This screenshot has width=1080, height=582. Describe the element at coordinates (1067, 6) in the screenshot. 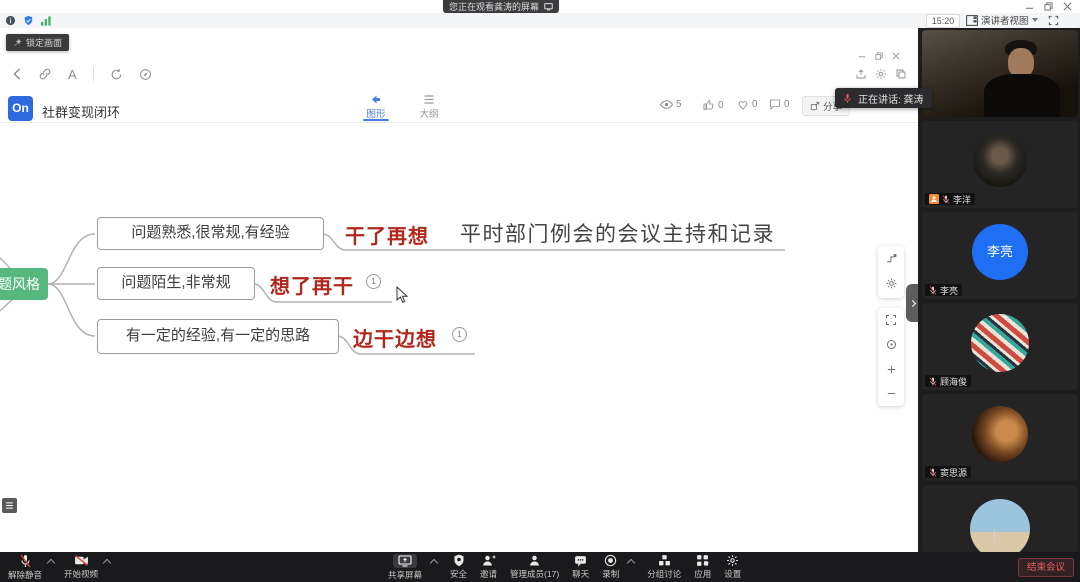

I see `close-icon` at that location.